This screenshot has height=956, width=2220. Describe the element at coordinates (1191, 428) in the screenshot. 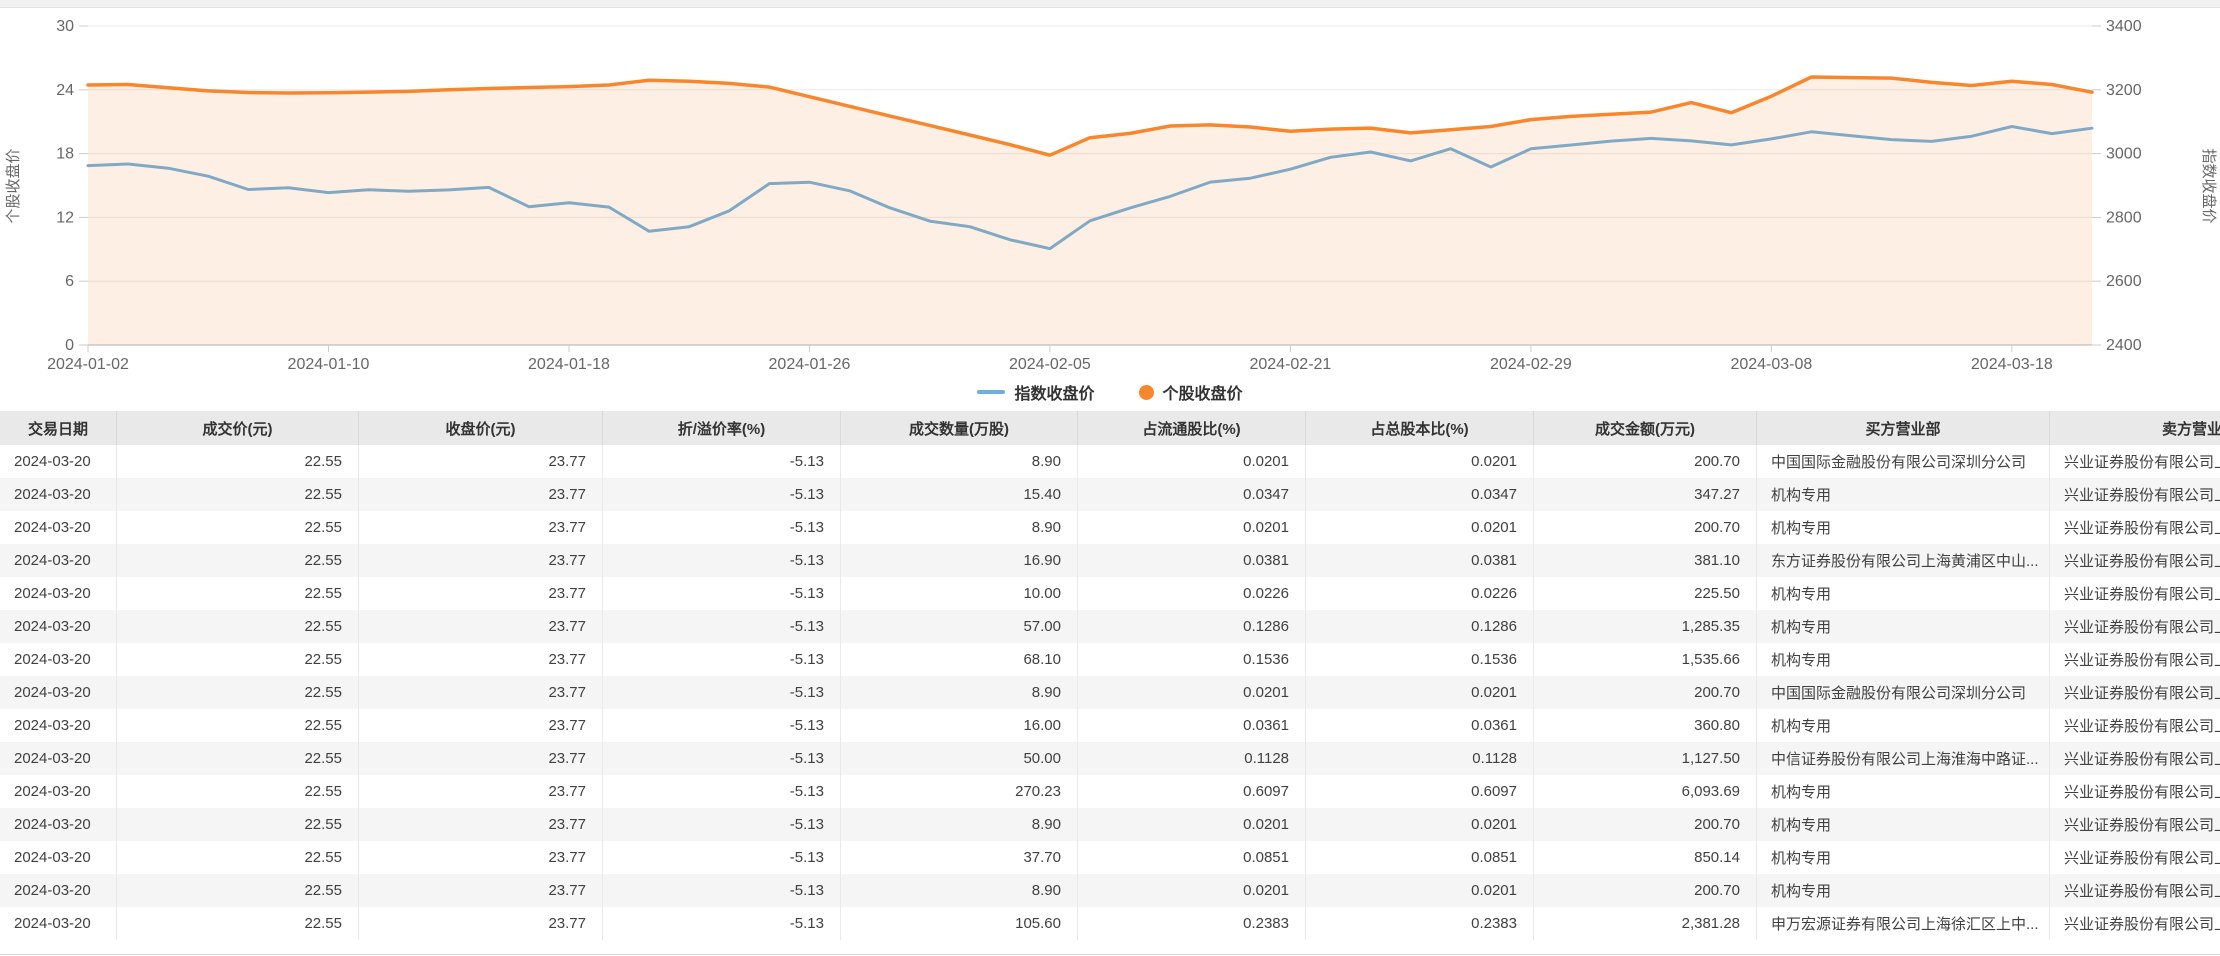

I see `column-header-6: 占流通股比(%)` at that location.